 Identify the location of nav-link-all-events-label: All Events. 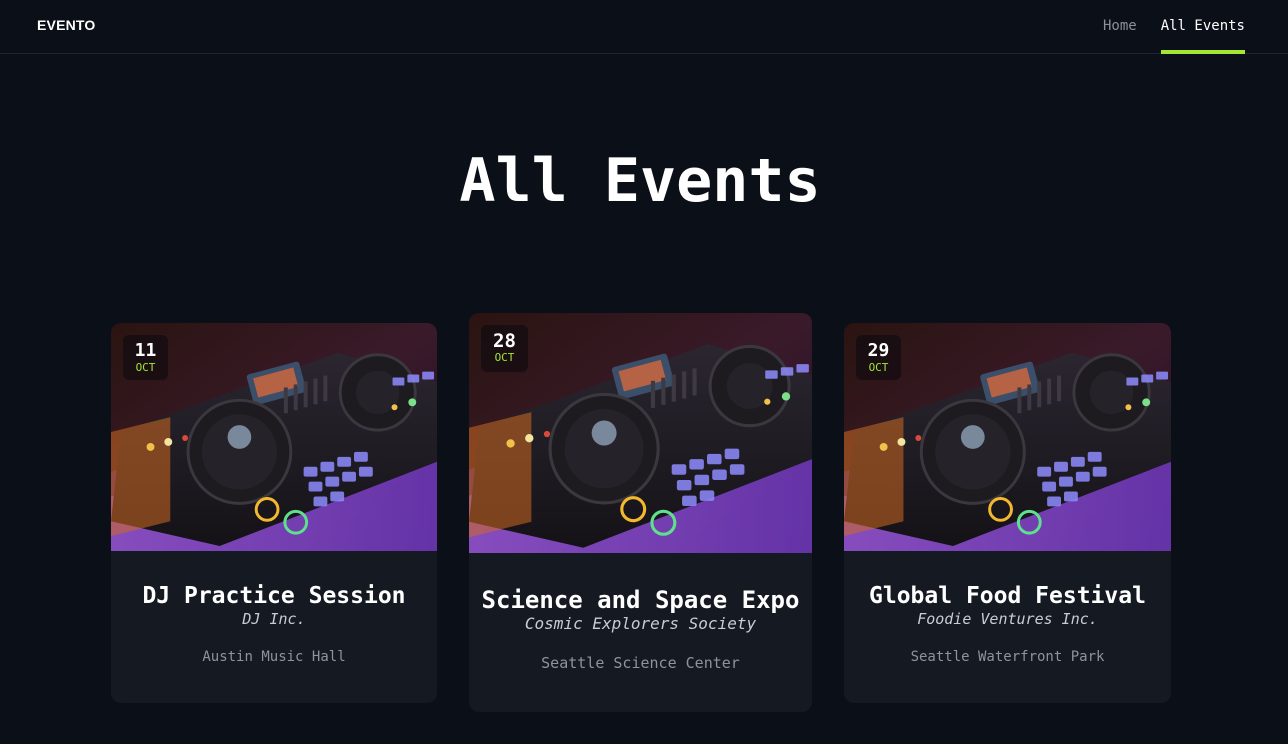
(1202, 26).